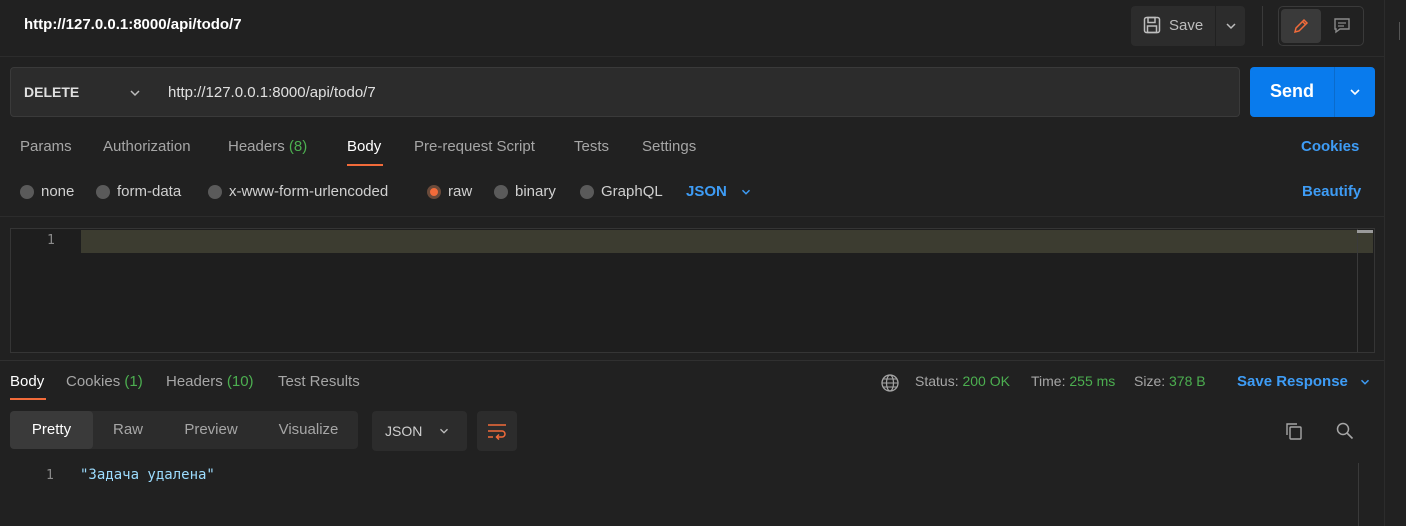 This screenshot has height=526, width=1406. I want to click on view-preview-button: Preview, so click(211, 430).